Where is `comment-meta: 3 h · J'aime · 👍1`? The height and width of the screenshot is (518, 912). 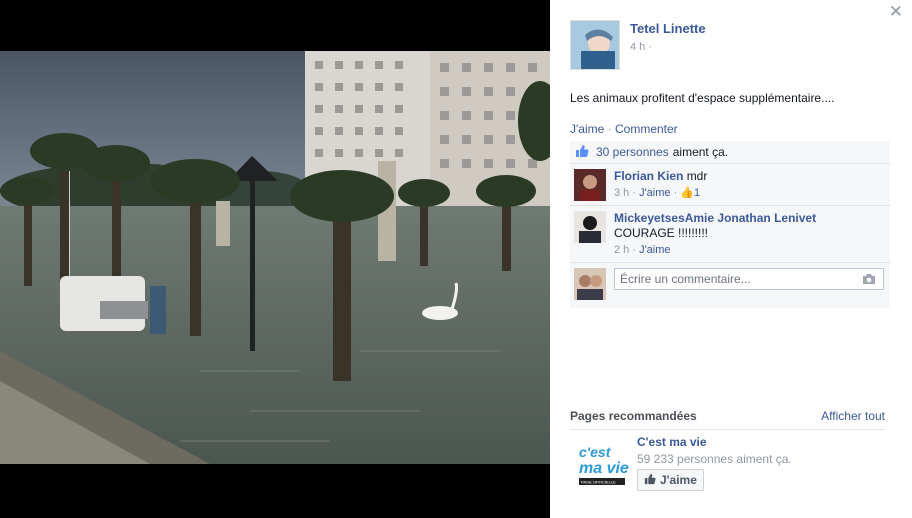 comment-meta: 3 h · J'aime · 👍1 is located at coordinates (657, 193).